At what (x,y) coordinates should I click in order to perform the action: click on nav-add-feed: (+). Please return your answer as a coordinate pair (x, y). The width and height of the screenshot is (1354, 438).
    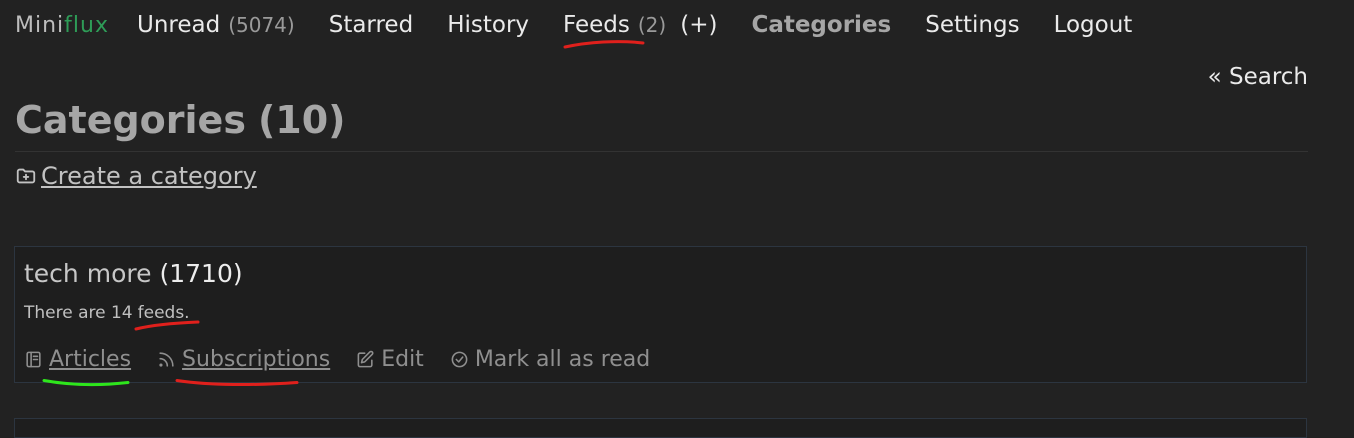
    Looking at the image, I should click on (698, 25).